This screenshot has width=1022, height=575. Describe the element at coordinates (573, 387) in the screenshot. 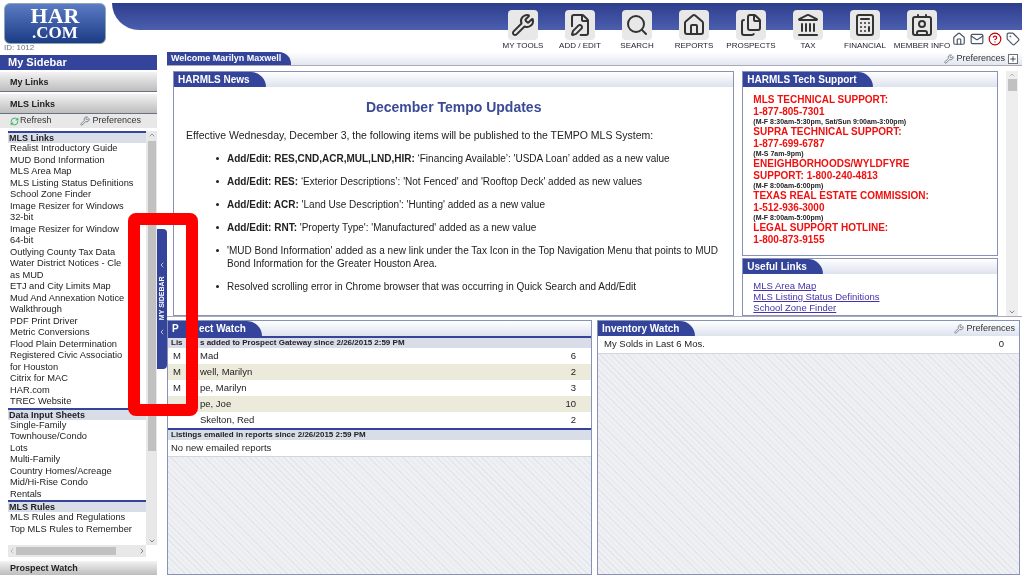

I see `prospect-count: 3` at that location.